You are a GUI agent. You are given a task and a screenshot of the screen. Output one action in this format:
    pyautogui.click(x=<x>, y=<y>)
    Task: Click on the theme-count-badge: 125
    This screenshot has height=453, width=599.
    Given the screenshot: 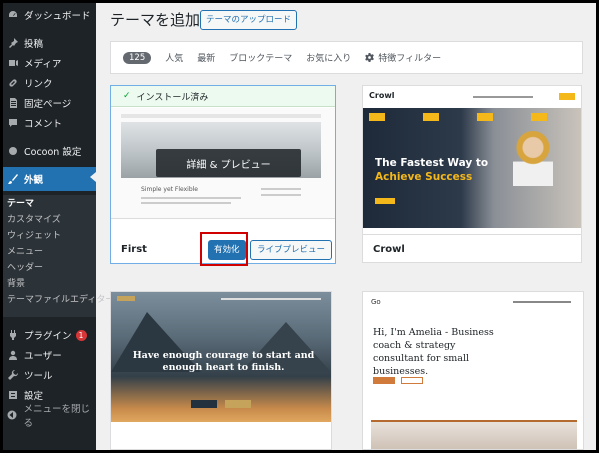 What is the action you would take?
    pyautogui.click(x=137, y=57)
    